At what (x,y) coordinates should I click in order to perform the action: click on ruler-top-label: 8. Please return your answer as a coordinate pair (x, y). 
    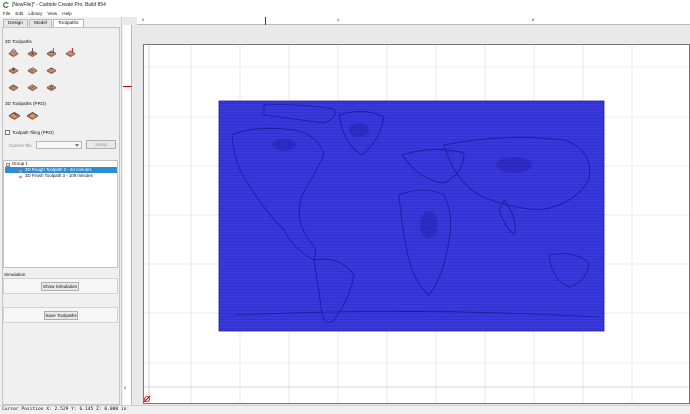
    Looking at the image, I should click on (533, 19).